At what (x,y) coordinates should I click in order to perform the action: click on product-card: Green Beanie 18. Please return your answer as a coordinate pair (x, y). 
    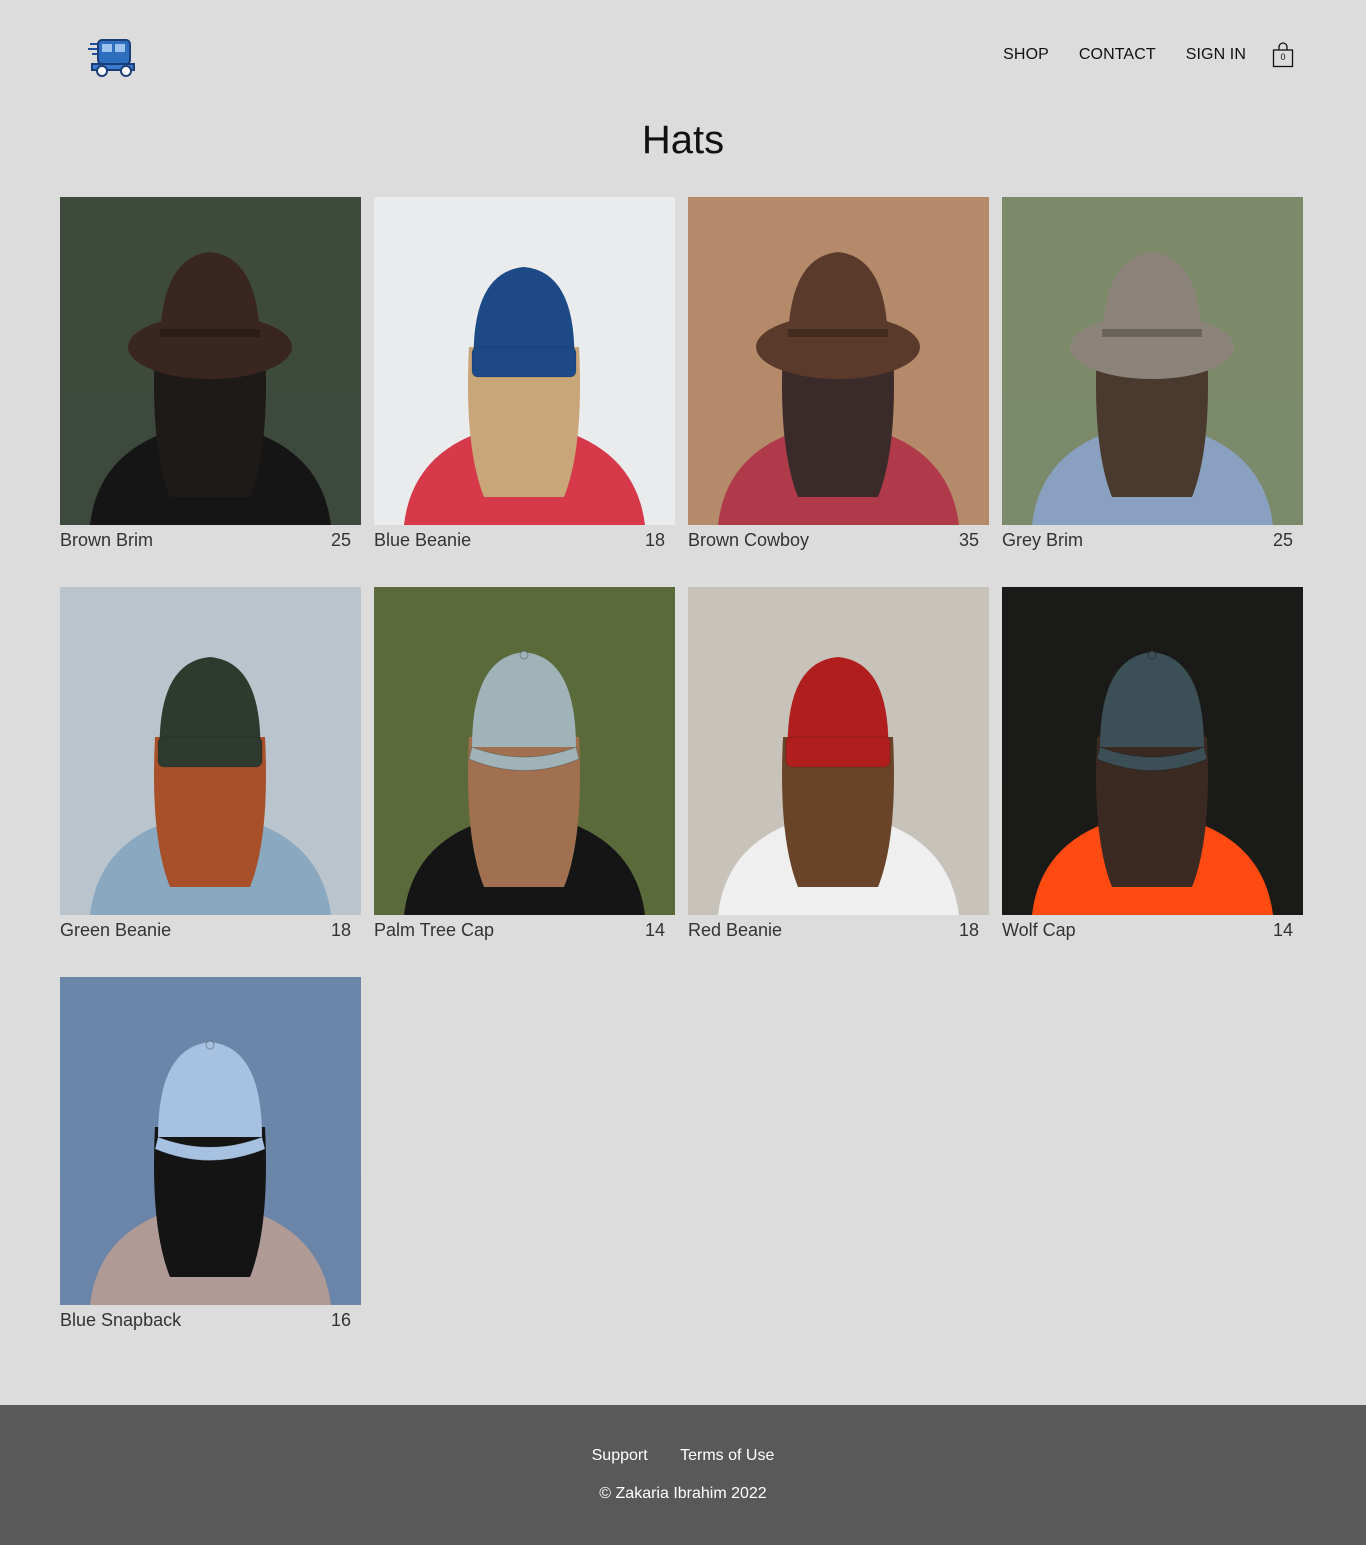
    Looking at the image, I should click on (210, 766).